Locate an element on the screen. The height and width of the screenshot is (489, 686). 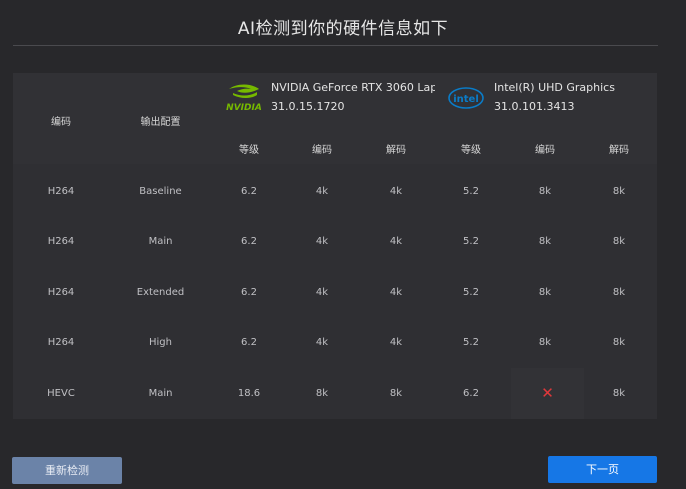
header-output-profile: 输出配置 is located at coordinates (160, 122).